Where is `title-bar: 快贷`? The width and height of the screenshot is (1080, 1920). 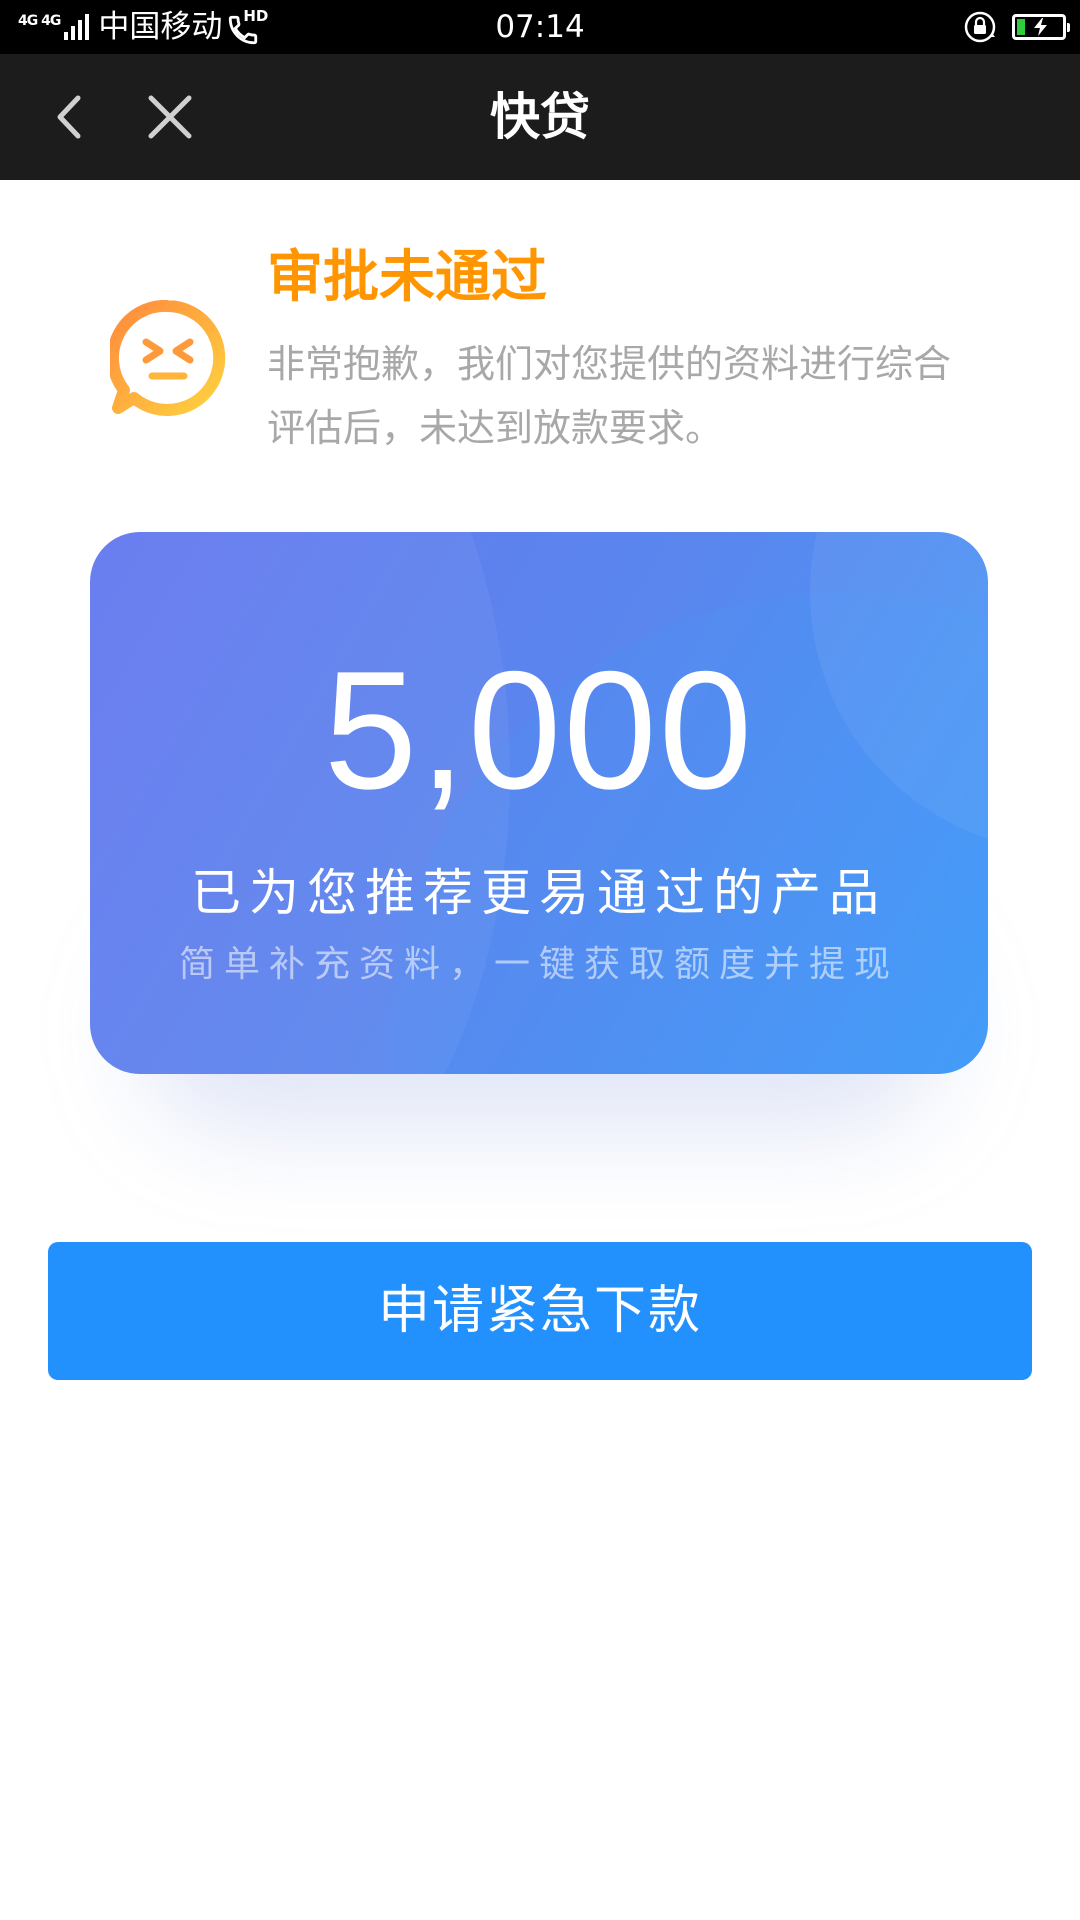 title-bar: 快贷 is located at coordinates (540, 117).